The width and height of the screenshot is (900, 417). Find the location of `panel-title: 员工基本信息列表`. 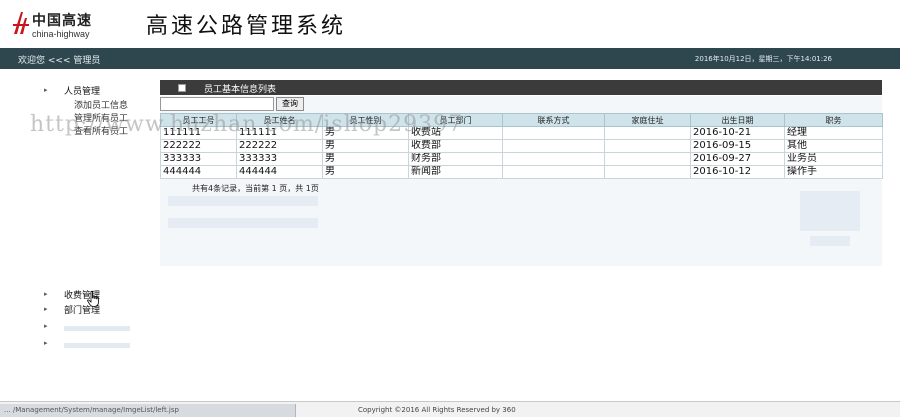

panel-title: 员工基本信息列表 is located at coordinates (240, 90).